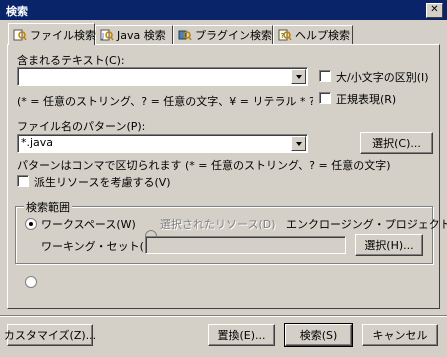 The image size is (447, 357). Describe the element at coordinates (17, 11) in the screenshot. I see `window-title: 検索` at that location.